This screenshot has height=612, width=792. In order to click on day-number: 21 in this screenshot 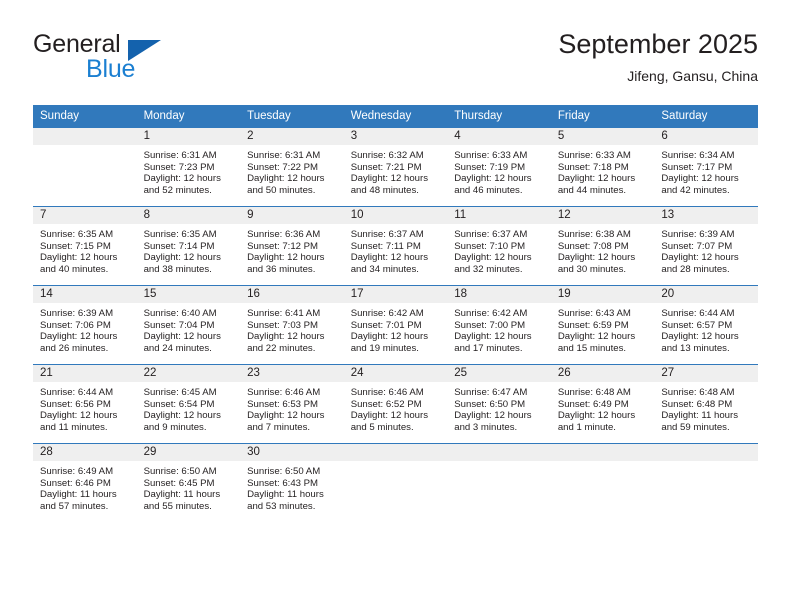, I will do `click(85, 373)`.